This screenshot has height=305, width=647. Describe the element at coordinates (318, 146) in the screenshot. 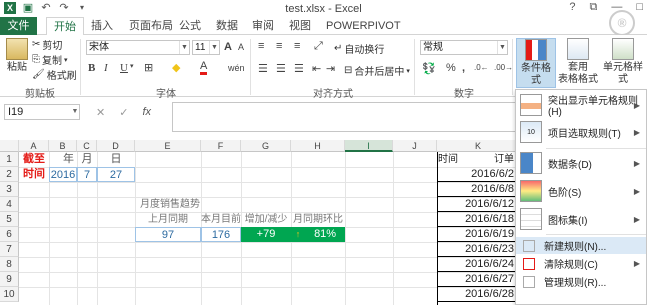

I see `column-header-h: H` at that location.